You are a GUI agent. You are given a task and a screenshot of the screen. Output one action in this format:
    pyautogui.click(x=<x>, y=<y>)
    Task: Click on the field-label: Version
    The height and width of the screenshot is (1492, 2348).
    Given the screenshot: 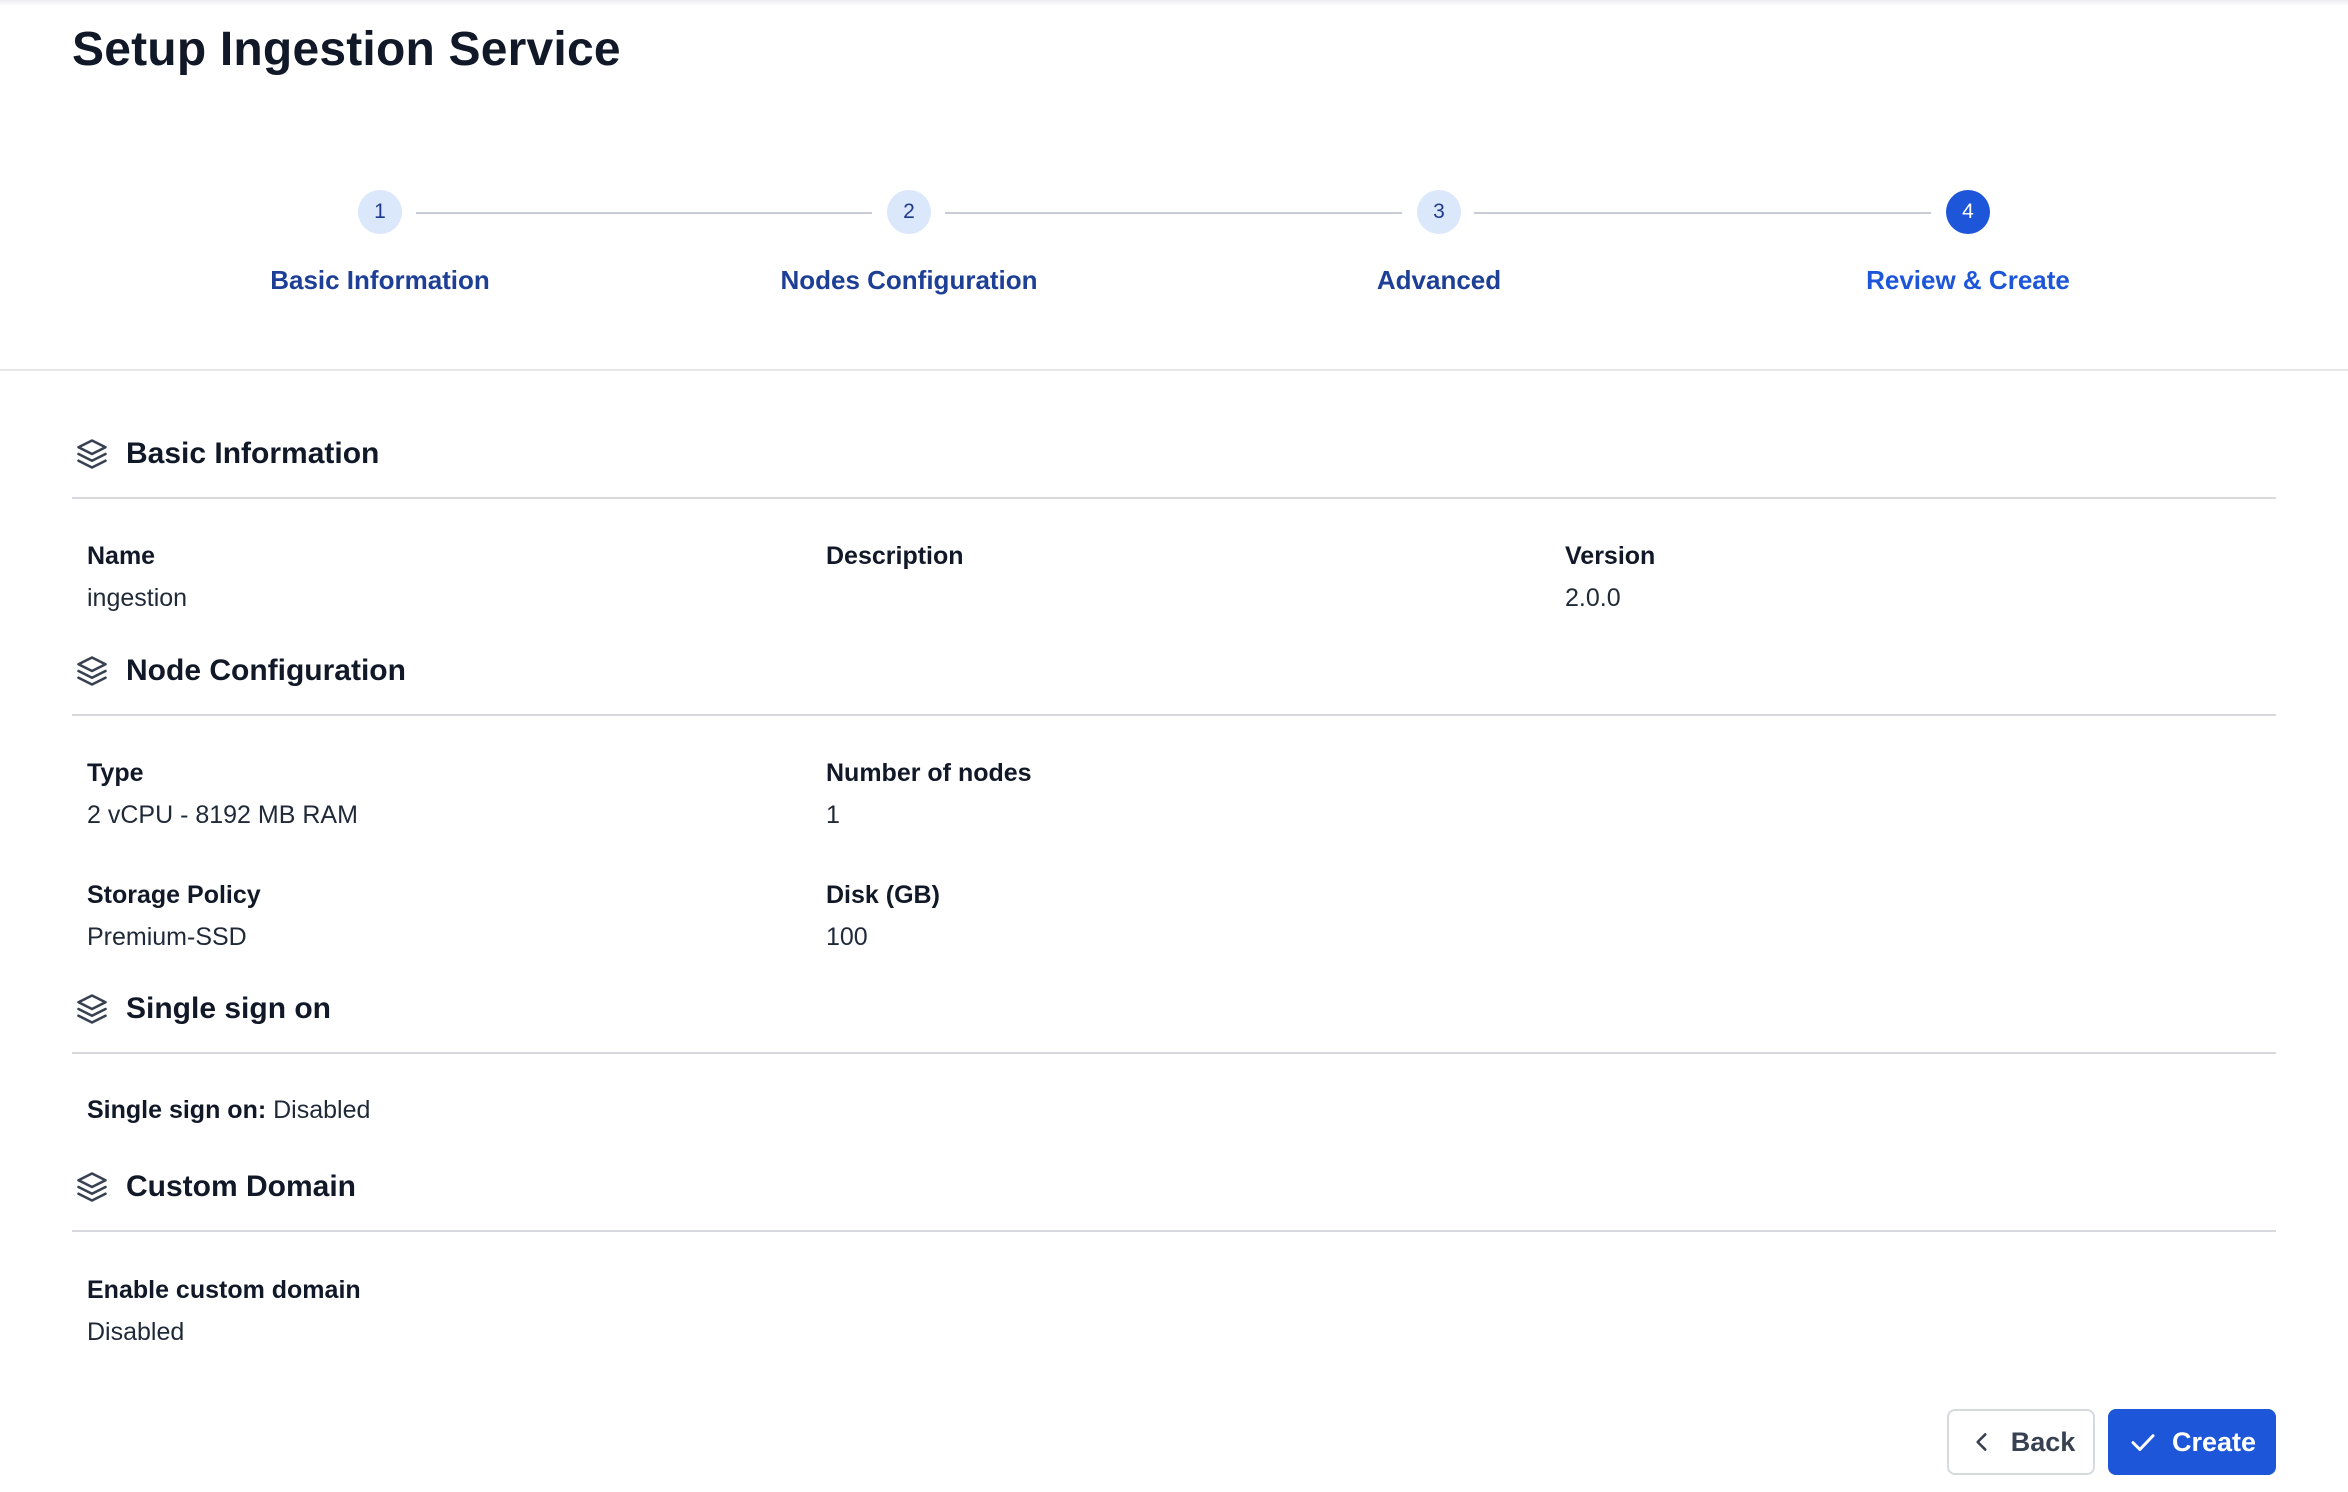 What is the action you would take?
    pyautogui.click(x=1610, y=556)
    